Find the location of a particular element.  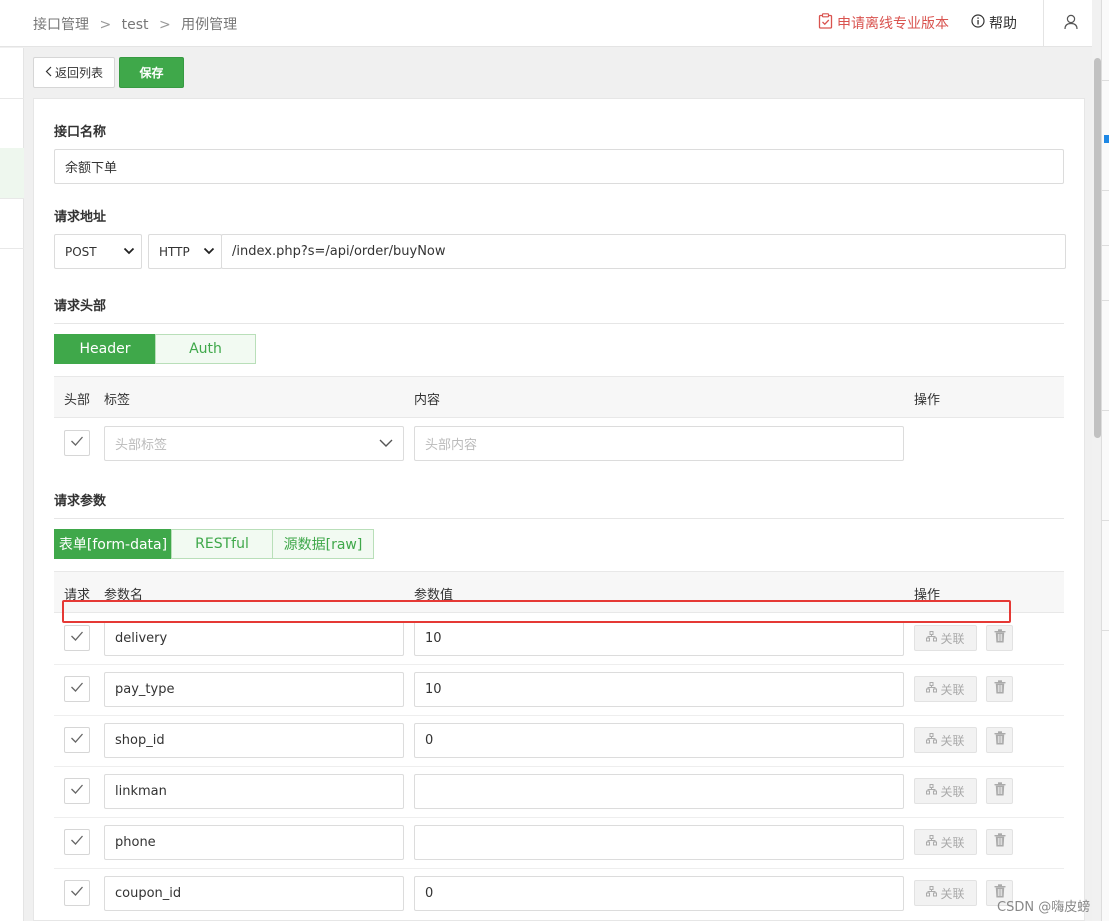

breadcrumb-item-api-manage: 接口管理 is located at coordinates (61, 25).